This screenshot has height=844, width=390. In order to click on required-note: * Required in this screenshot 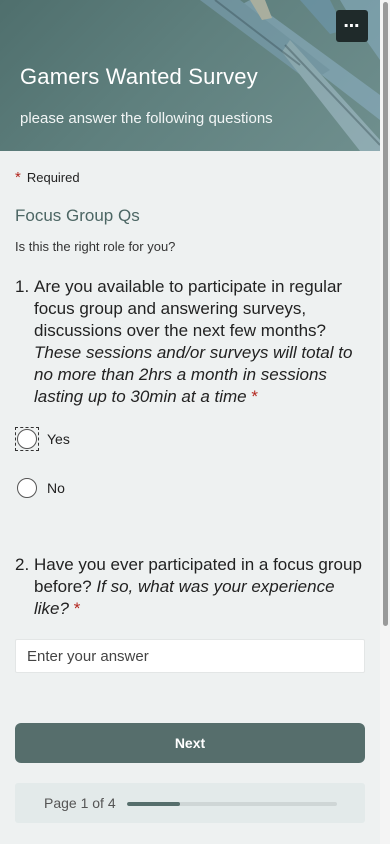, I will do `click(47, 177)`.